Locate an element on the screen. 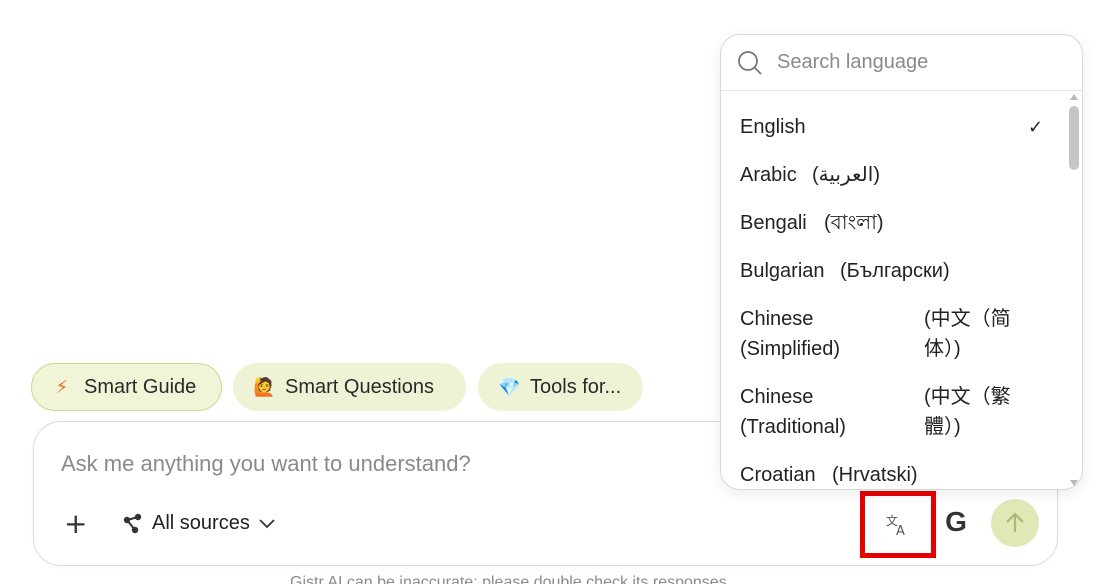 The image size is (1101, 584). language-native: (中文（繁體）) is located at coordinates (967, 412).